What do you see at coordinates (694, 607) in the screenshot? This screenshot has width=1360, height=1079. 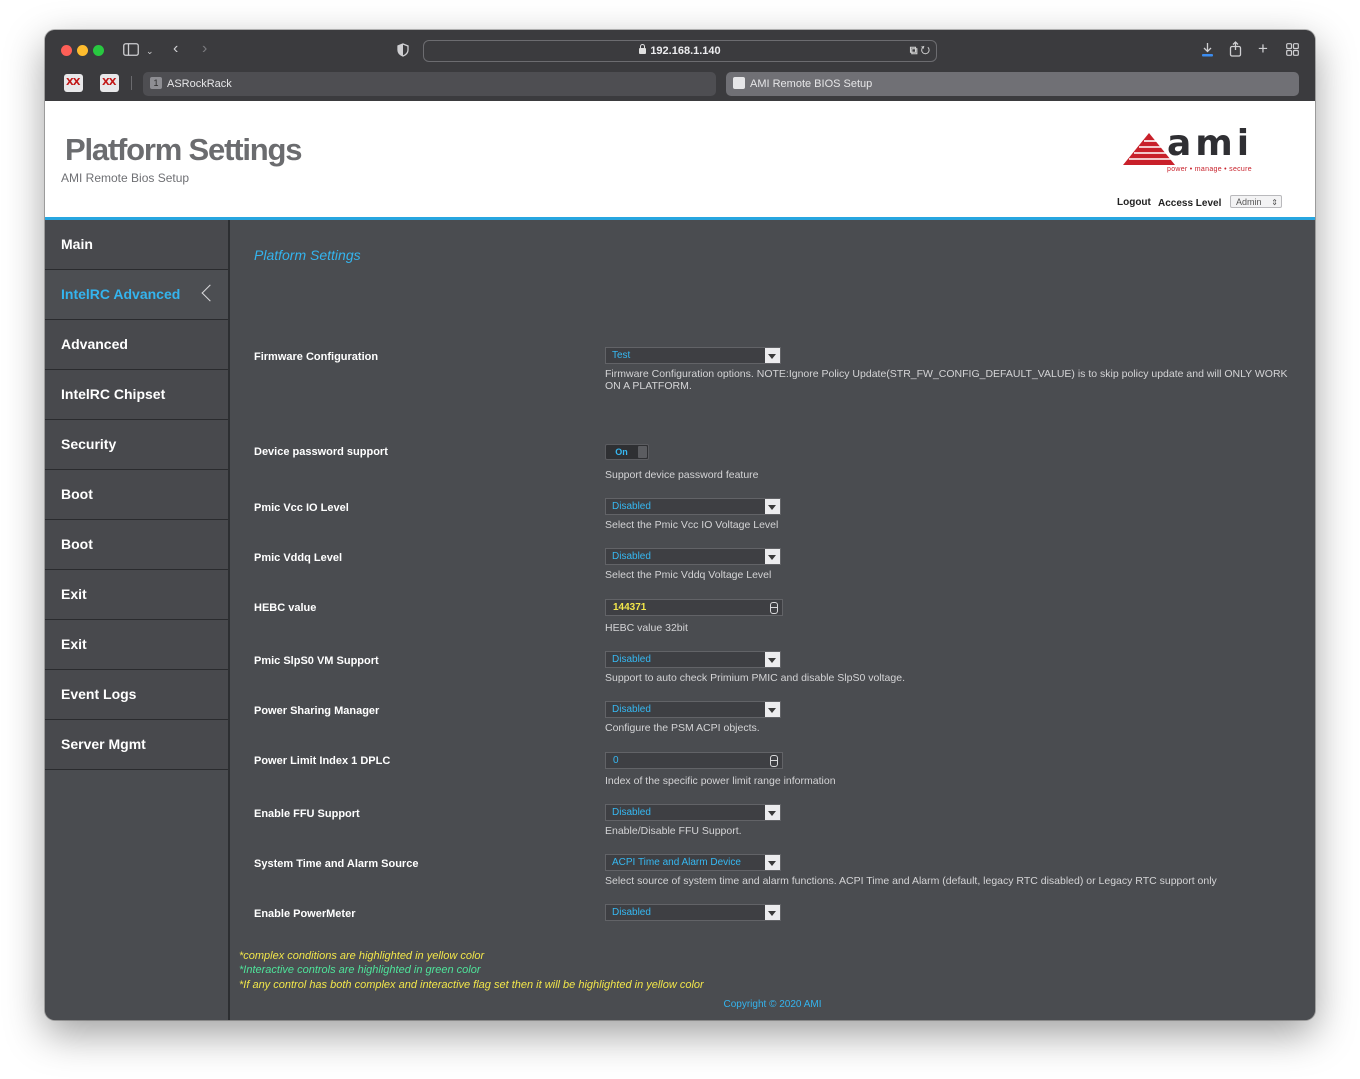 I see `hebc-value-input: 144371` at bounding box center [694, 607].